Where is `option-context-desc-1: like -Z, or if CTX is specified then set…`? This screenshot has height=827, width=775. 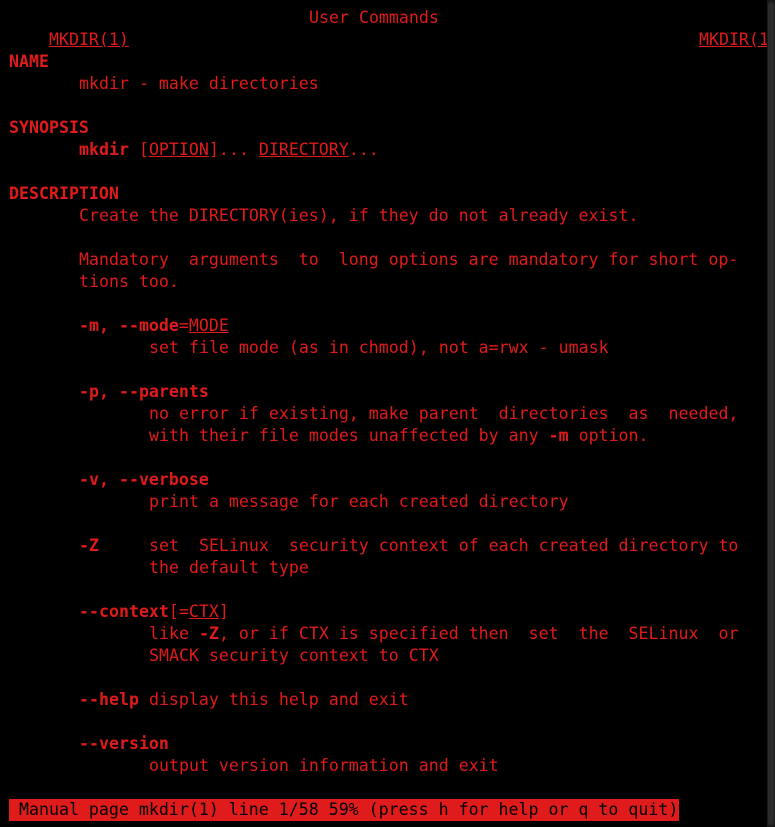
option-context-desc-1: like -Z, or if CTX is specified then set… is located at coordinates (443, 634).